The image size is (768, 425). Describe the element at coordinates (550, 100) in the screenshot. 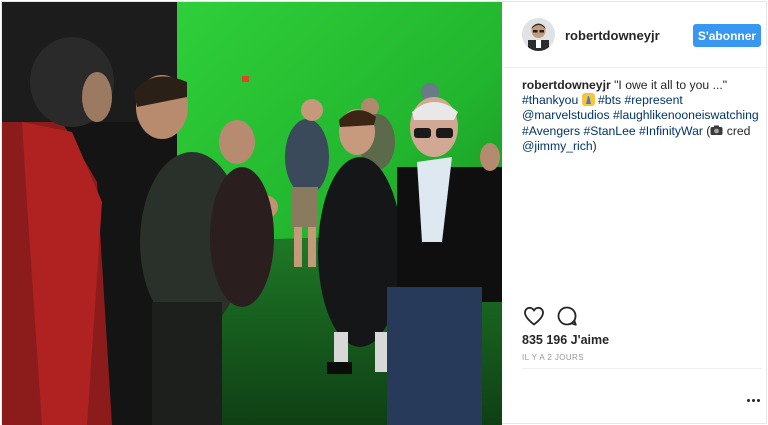

I see `hashtag-link: #thankyou` at that location.